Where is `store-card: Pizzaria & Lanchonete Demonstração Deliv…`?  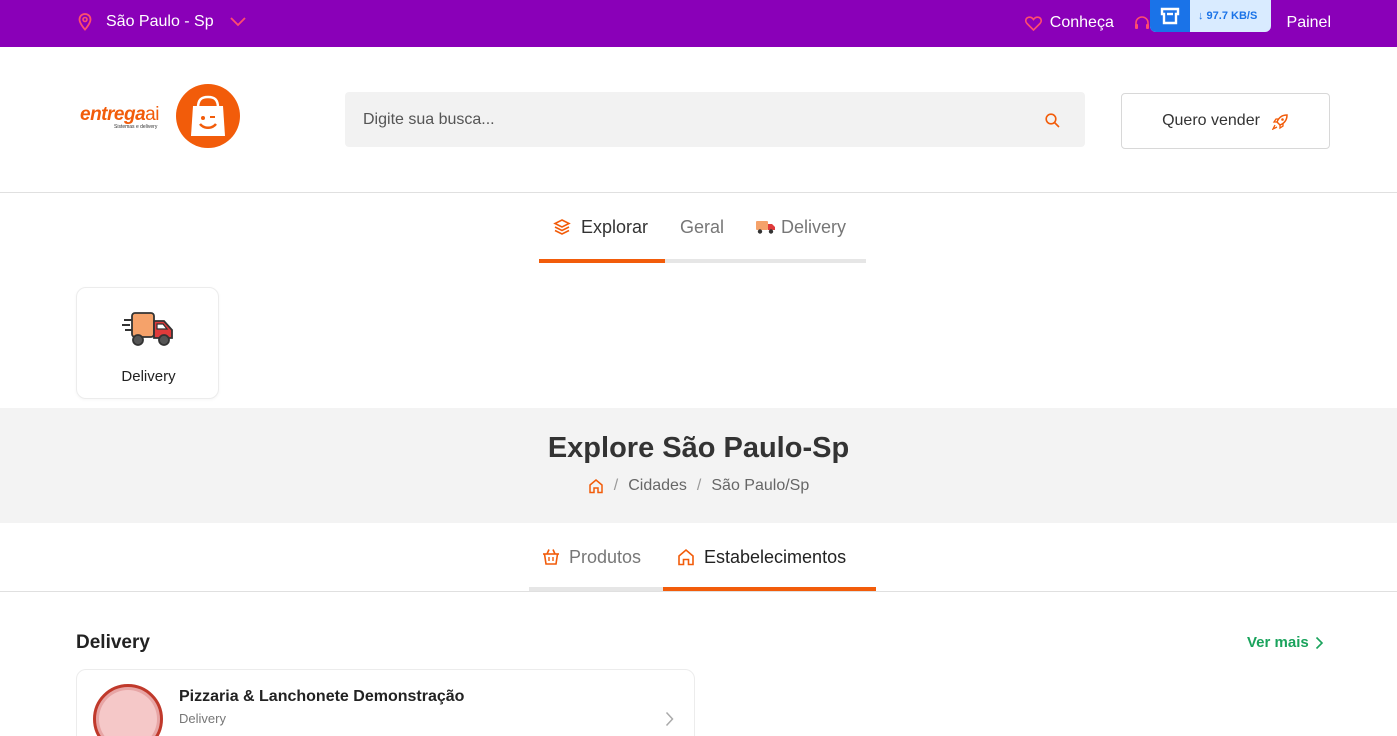
store-card: Pizzaria & Lanchonete Demonstração Deliv… is located at coordinates (385, 702).